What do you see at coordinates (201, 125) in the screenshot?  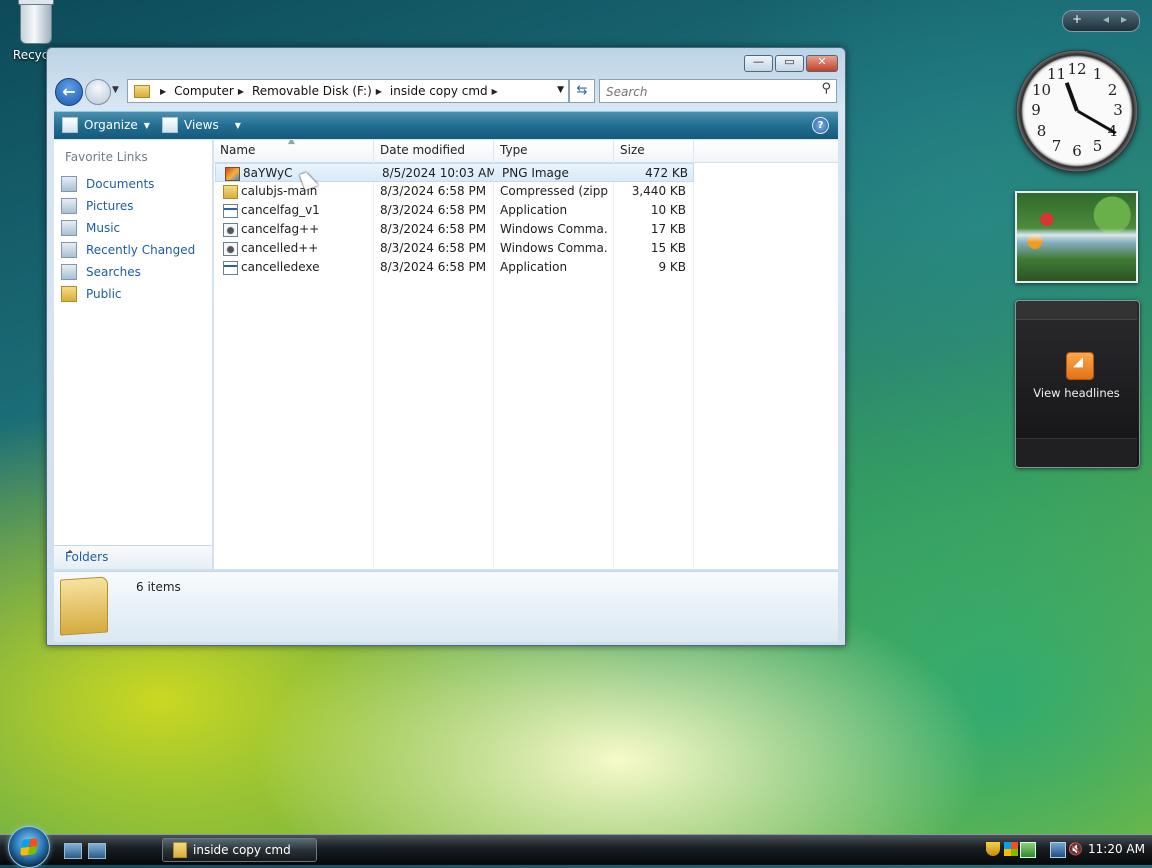 I see `views-button: Views ▼` at bounding box center [201, 125].